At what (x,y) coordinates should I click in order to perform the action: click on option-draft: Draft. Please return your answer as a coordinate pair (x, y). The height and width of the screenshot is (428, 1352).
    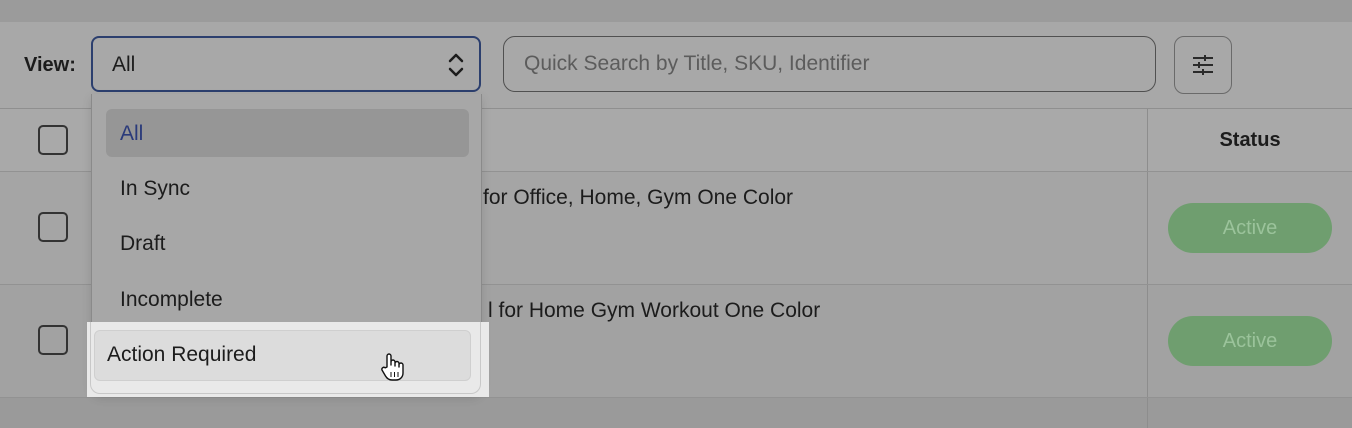
    Looking at the image, I should click on (287, 243).